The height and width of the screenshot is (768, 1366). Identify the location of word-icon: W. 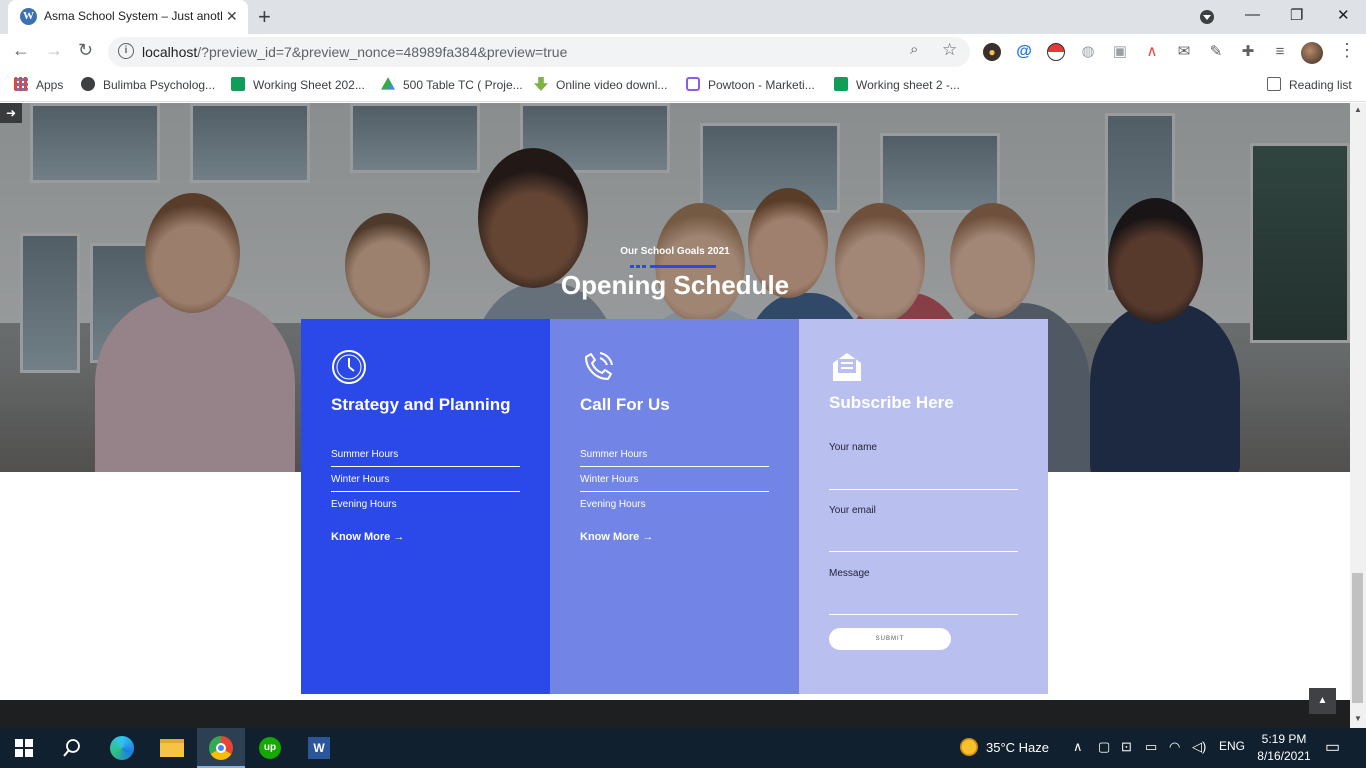
(319, 748).